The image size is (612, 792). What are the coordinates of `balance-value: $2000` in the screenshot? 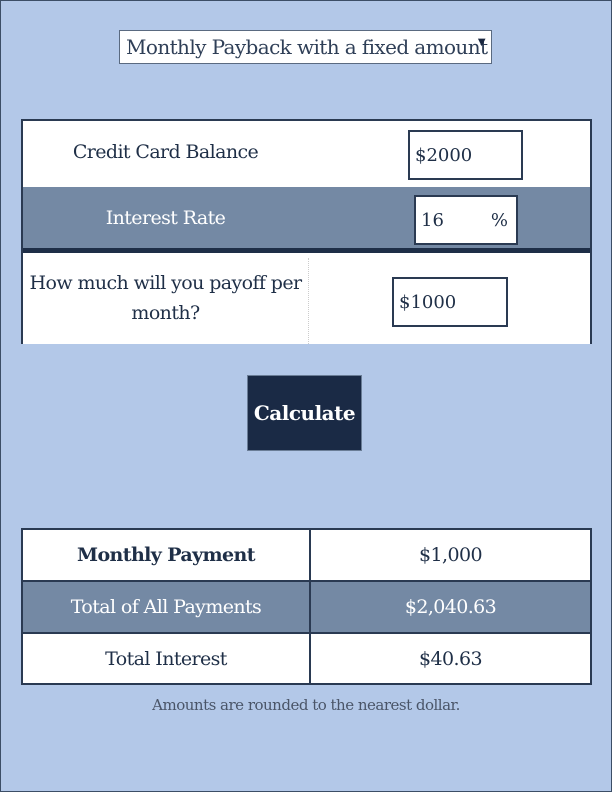 It's located at (444, 155).